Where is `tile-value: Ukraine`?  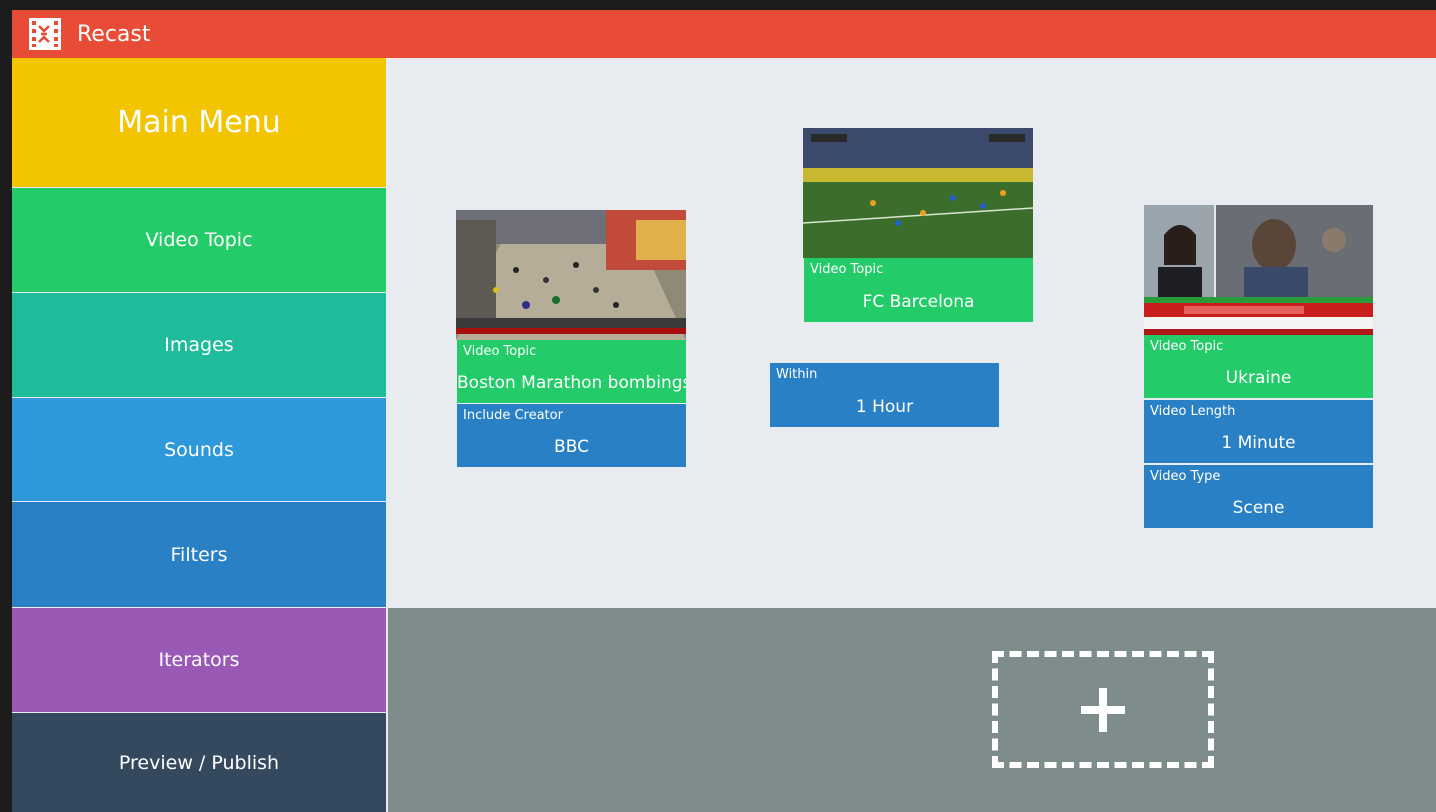
tile-value: Ukraine is located at coordinates (1258, 378).